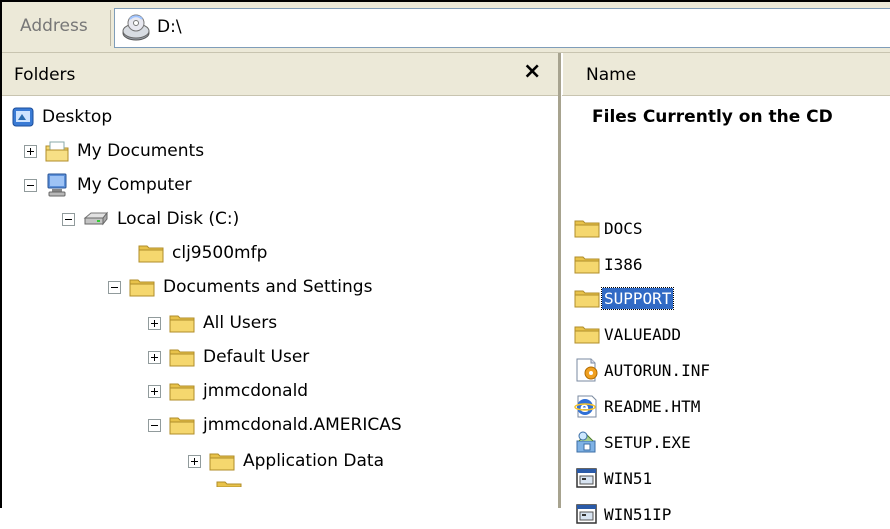 The height and width of the screenshot is (529, 890). What do you see at coordinates (134, 185) in the screenshot?
I see `tree-item-label: My Computer` at bounding box center [134, 185].